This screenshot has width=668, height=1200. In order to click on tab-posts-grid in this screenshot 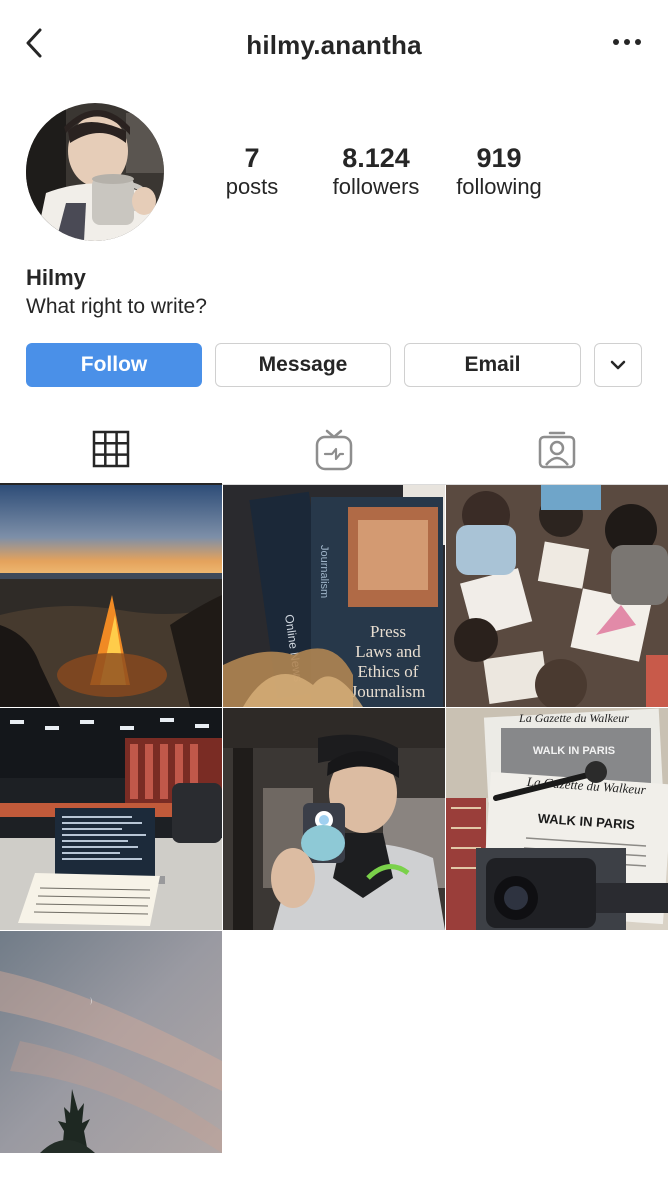, I will do `click(111, 450)`.